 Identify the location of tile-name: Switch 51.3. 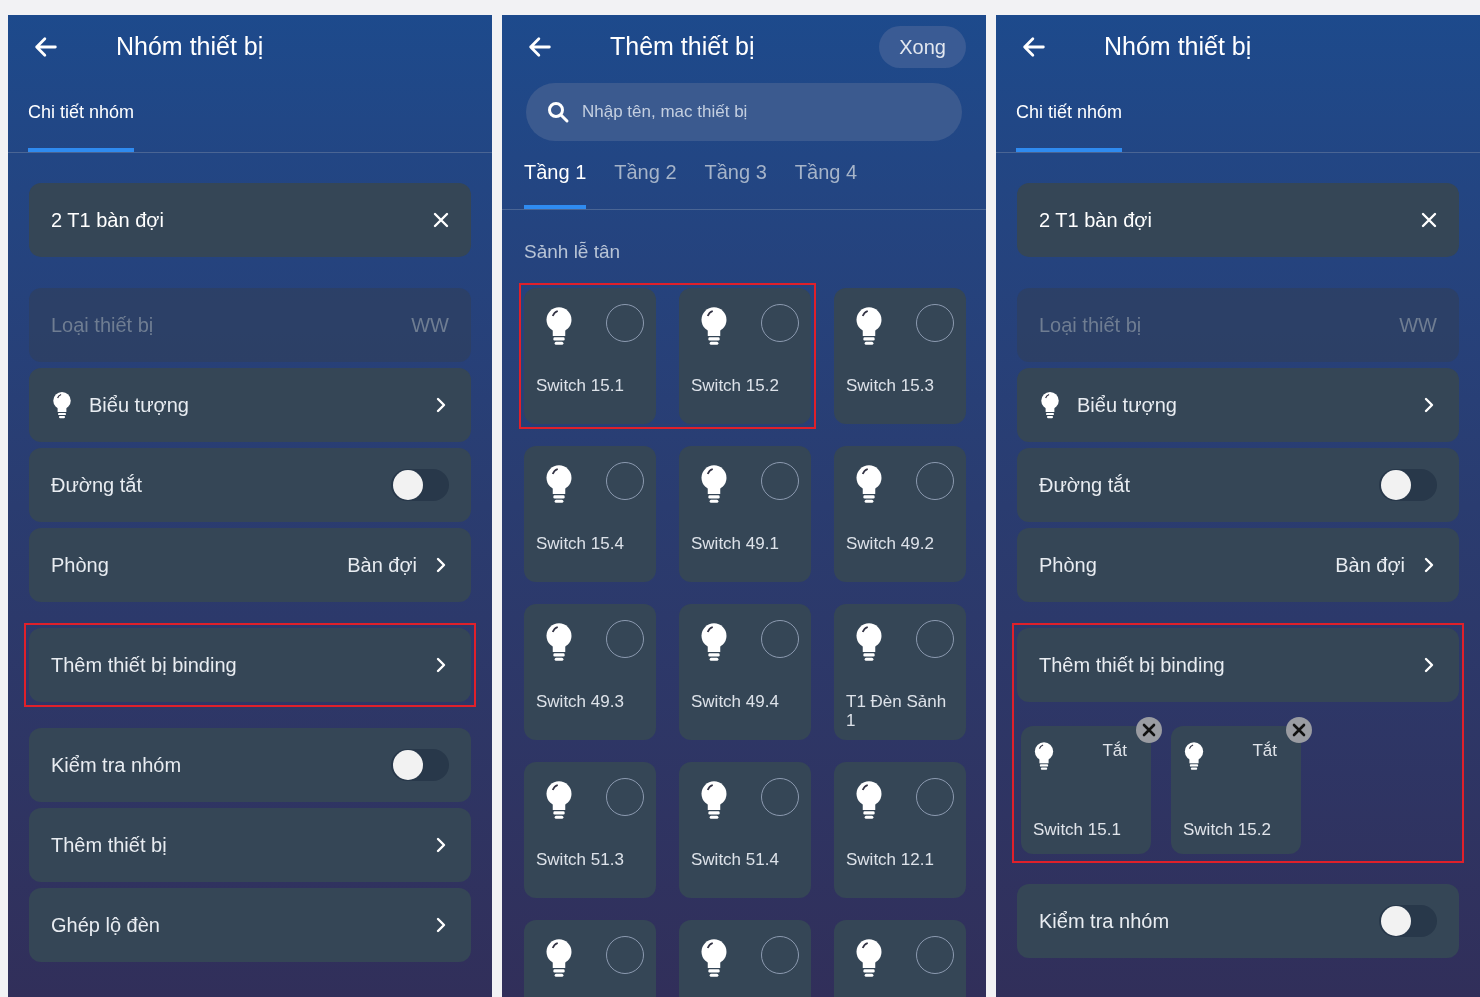
(580, 859).